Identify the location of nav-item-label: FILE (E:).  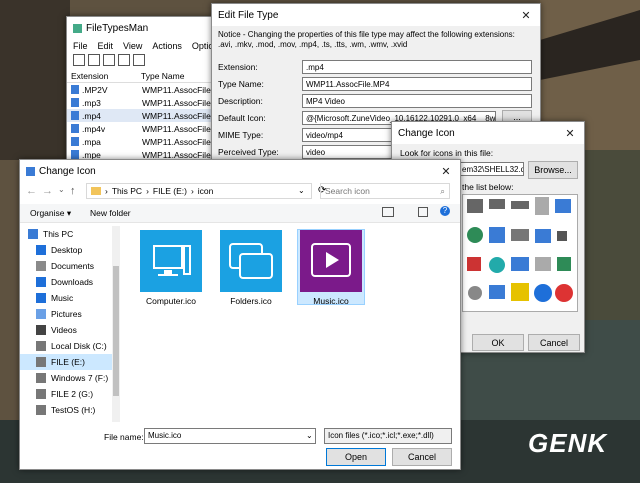
(68, 362).